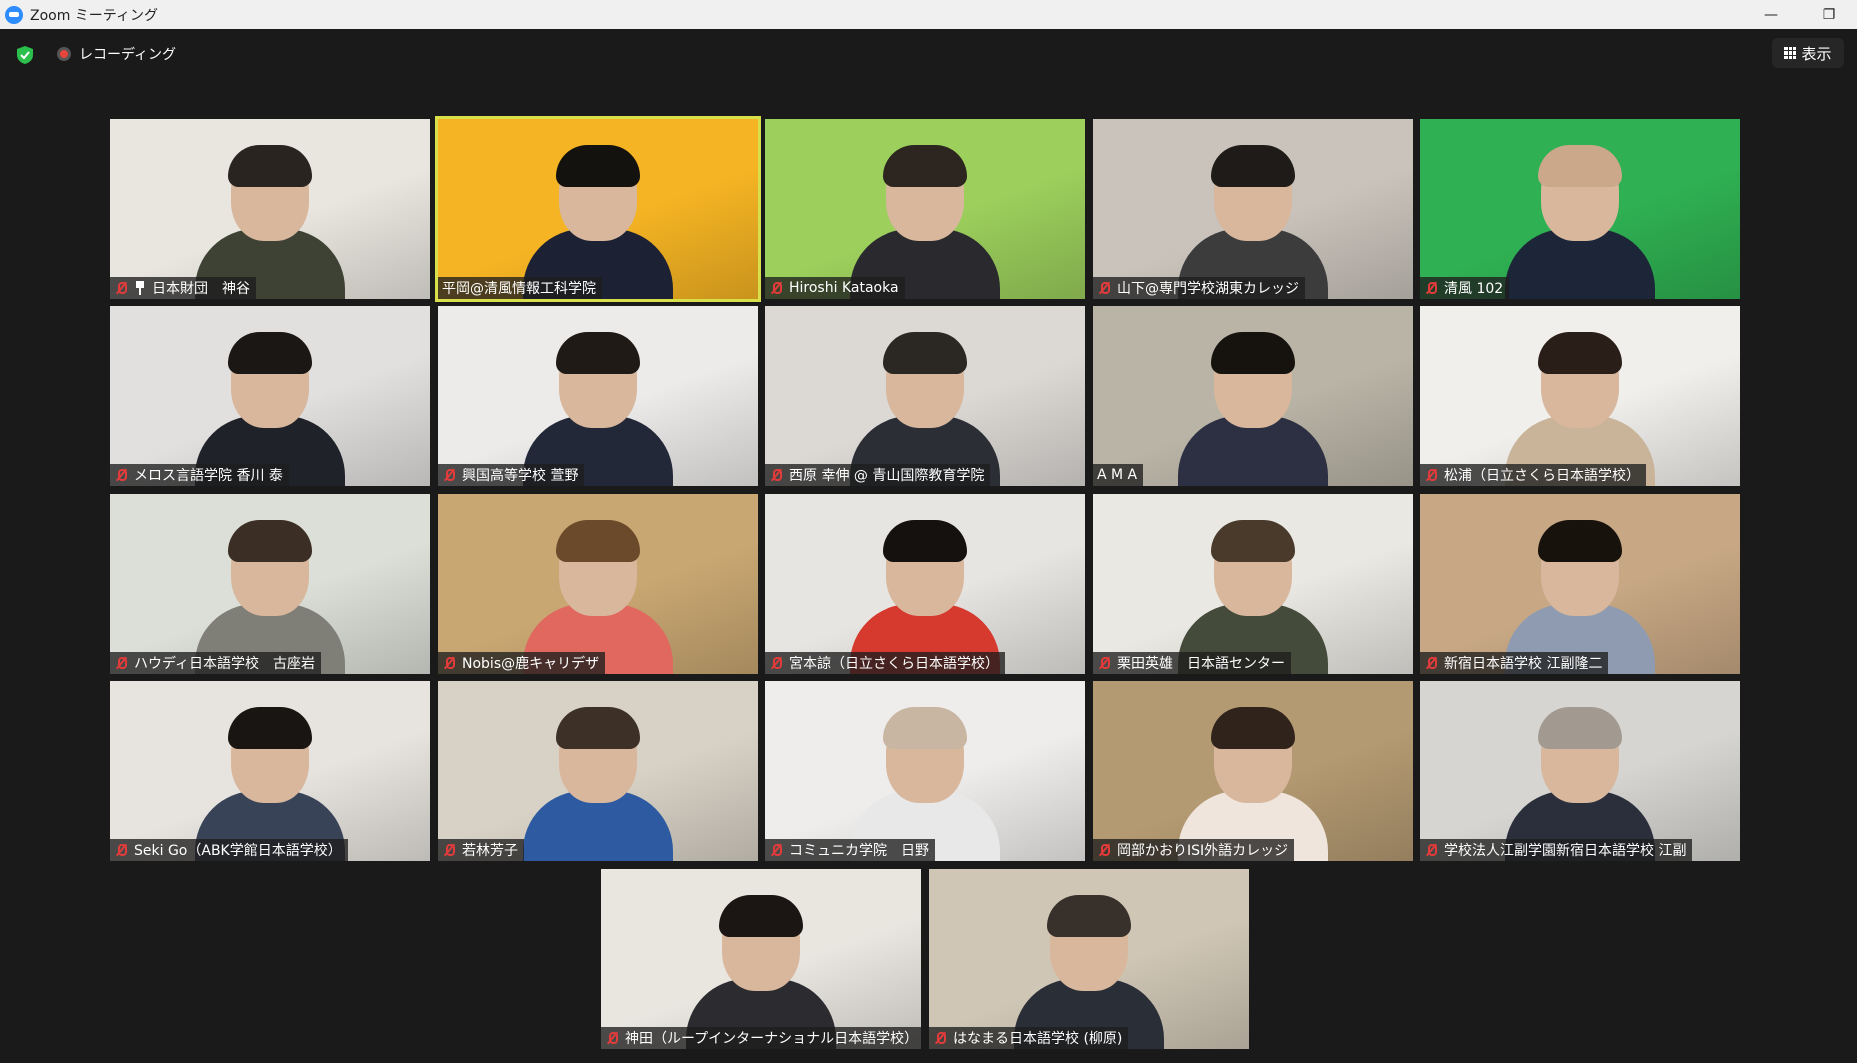 The image size is (1857, 1063). I want to click on participant-video-tile: 平岡@清風情報工科学院, so click(598, 209).